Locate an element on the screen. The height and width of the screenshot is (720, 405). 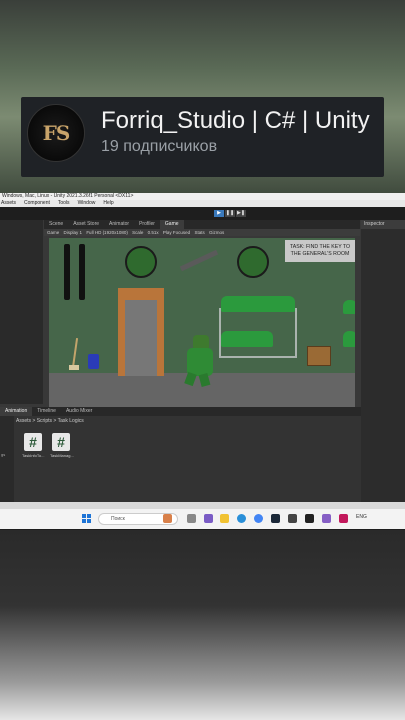
edge-browser-icon is located at coordinates (241, 518).